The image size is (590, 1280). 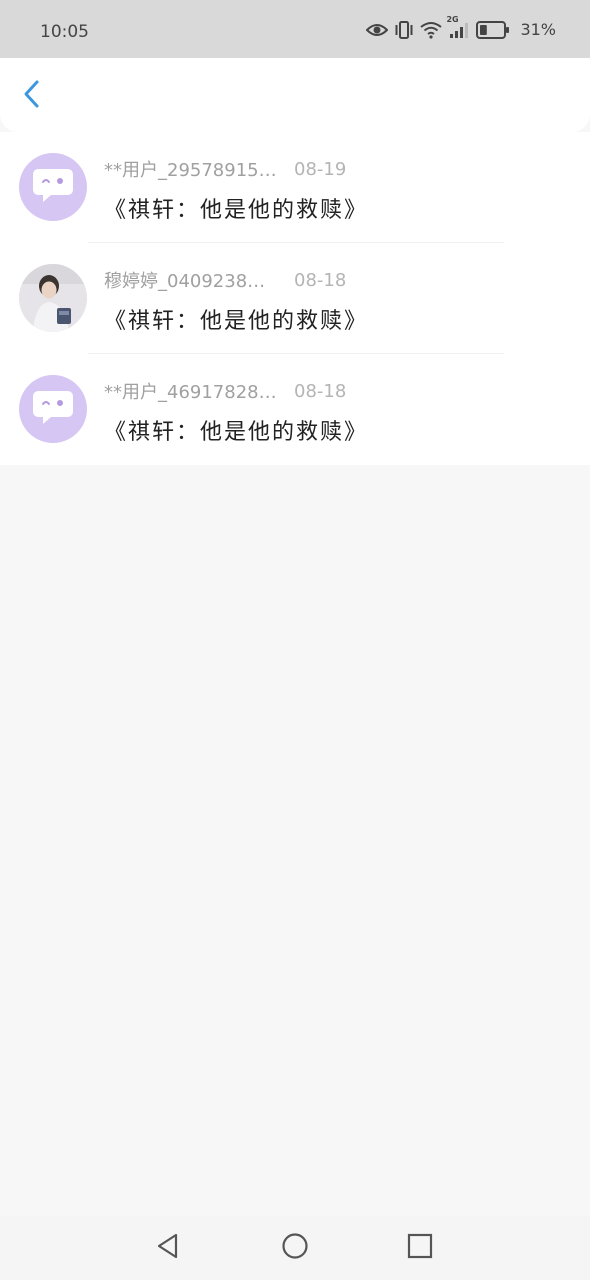 I want to click on photo-avatar-icon, so click(x=53, y=298).